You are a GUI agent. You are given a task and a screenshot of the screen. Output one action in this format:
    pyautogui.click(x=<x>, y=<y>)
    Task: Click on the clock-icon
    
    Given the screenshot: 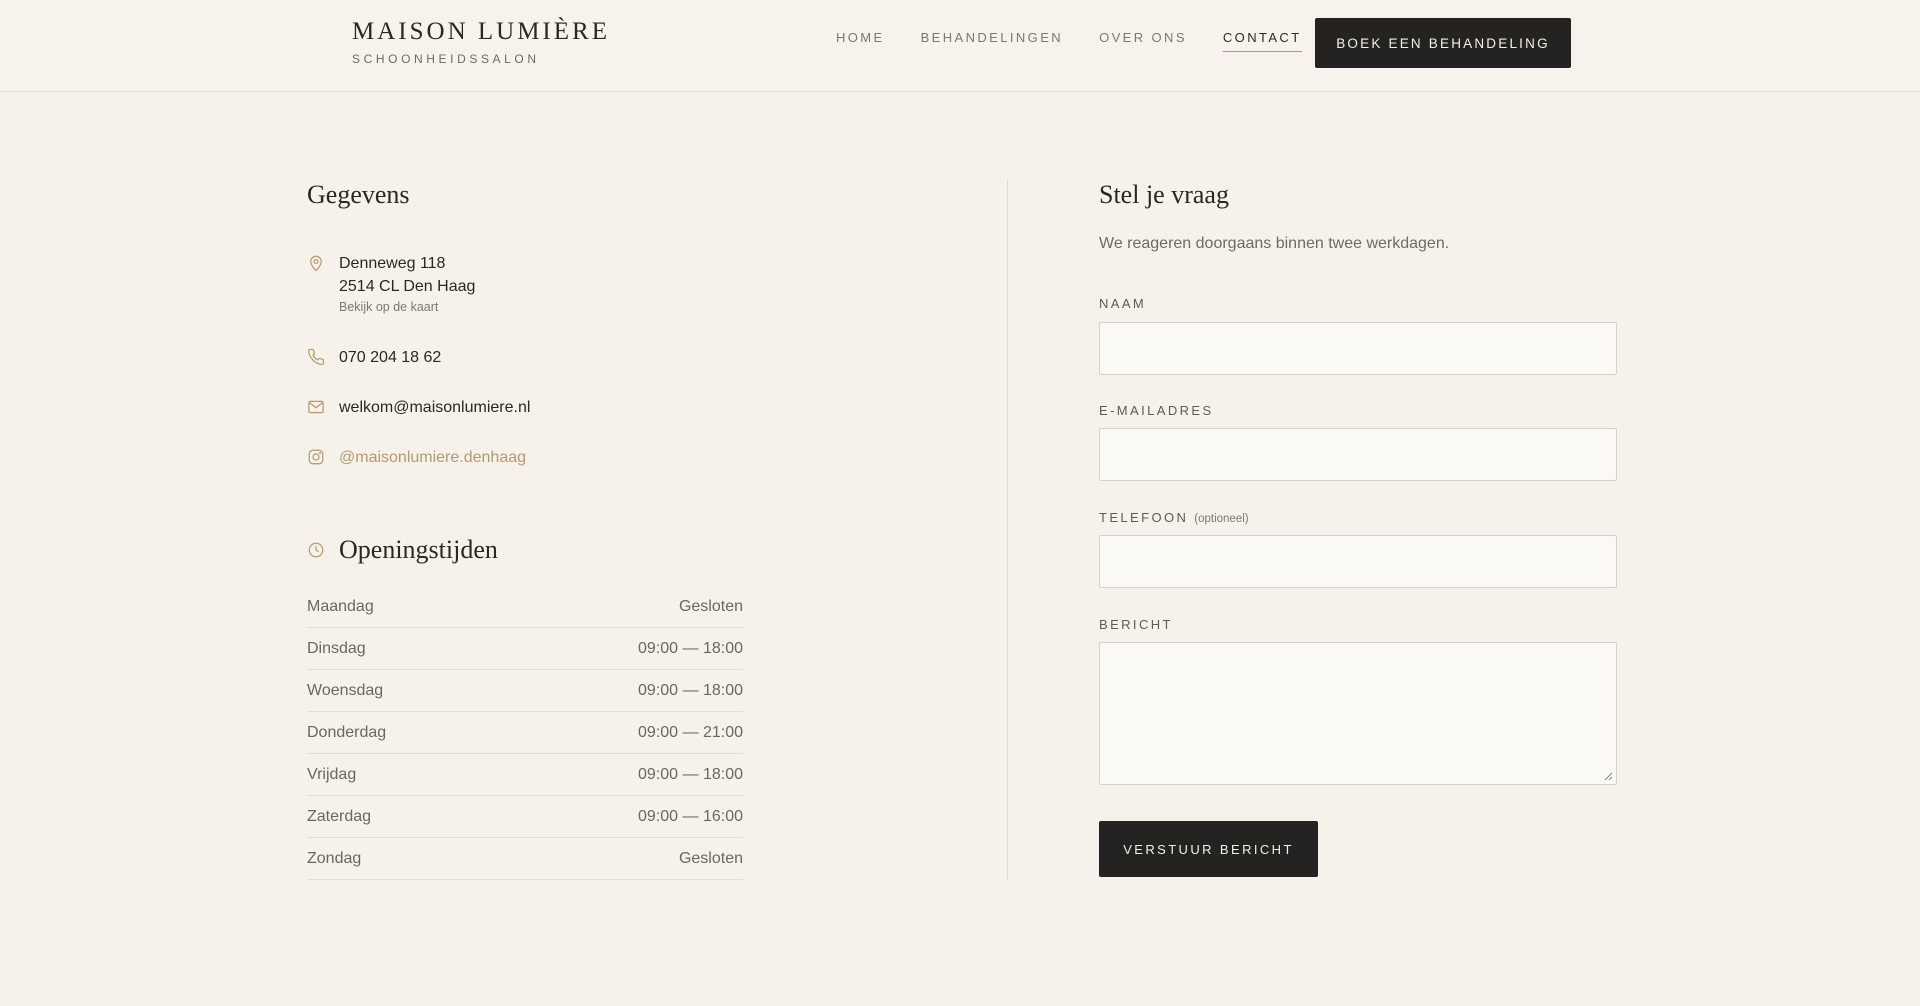 What is the action you would take?
    pyautogui.click(x=316, y=550)
    